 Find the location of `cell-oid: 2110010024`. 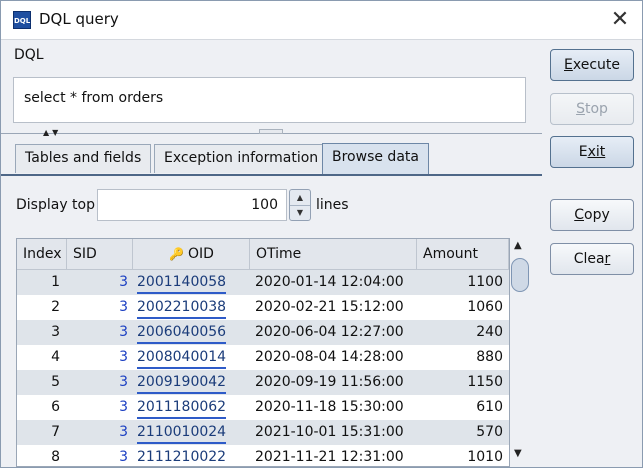

cell-oid: 2110010024 is located at coordinates (191, 432).